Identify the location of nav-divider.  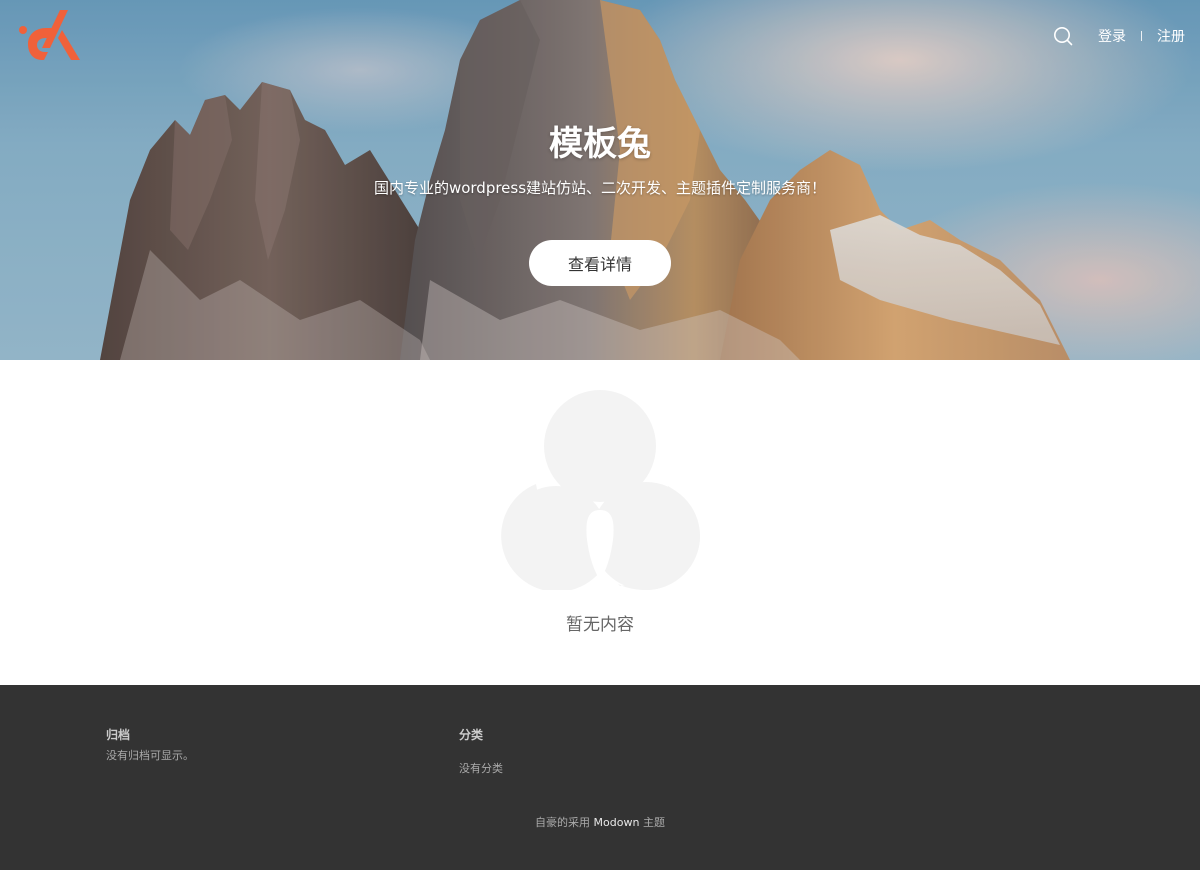
(1141, 36).